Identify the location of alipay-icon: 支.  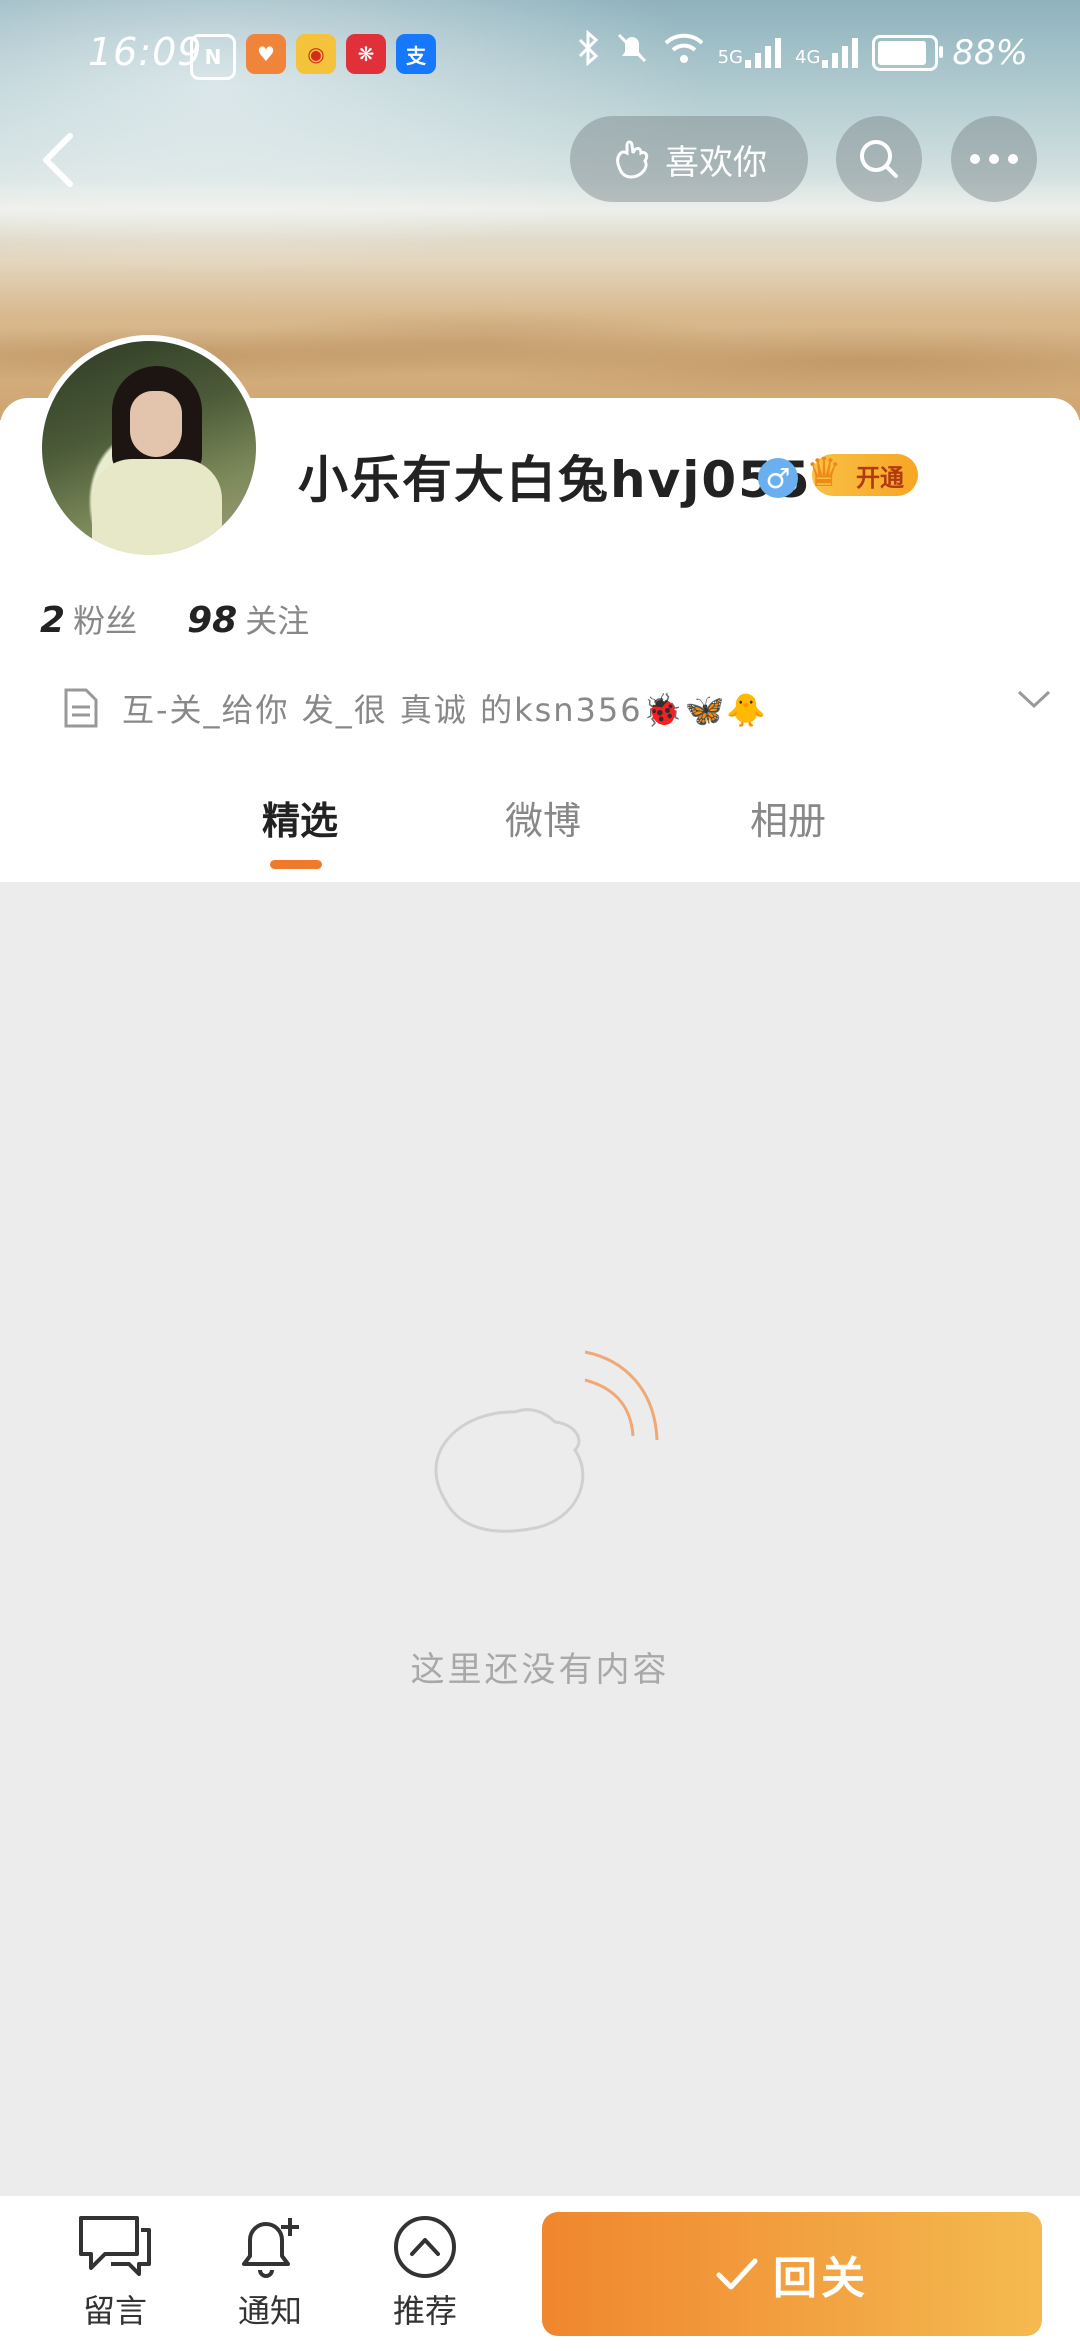
(416, 54).